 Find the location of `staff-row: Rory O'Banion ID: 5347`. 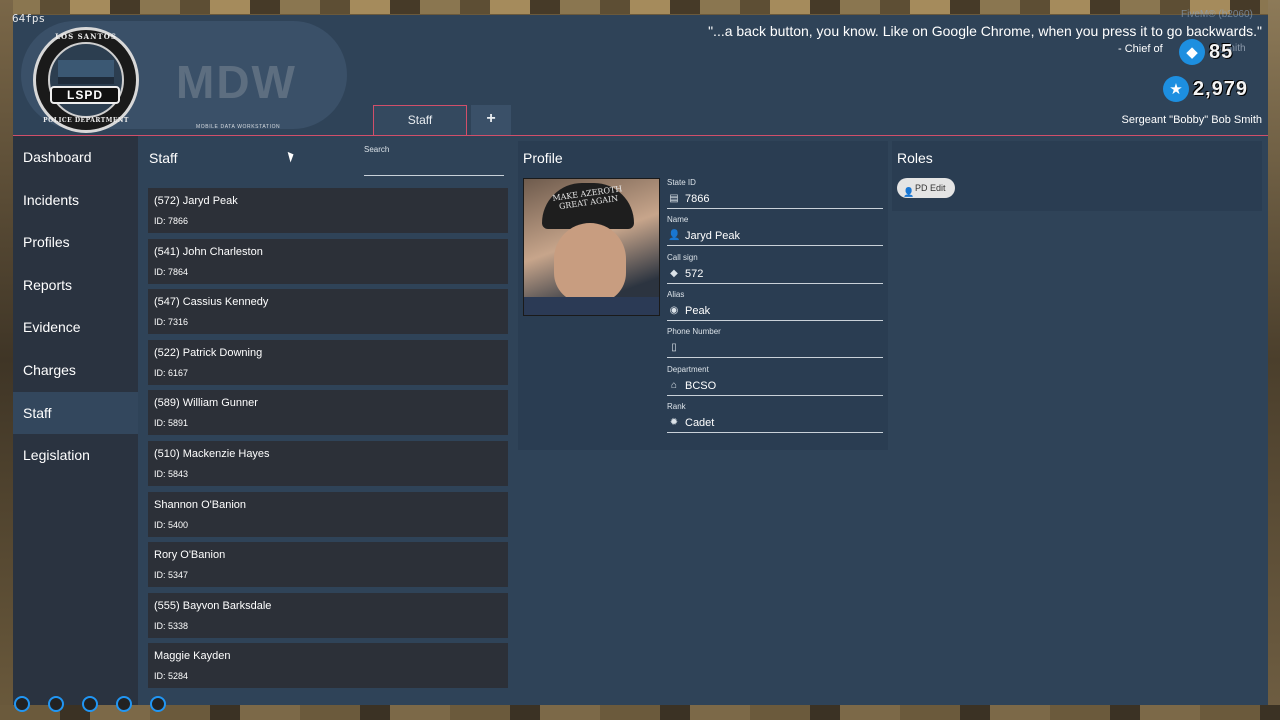

staff-row: Rory O'Banion ID: 5347 is located at coordinates (328, 565).